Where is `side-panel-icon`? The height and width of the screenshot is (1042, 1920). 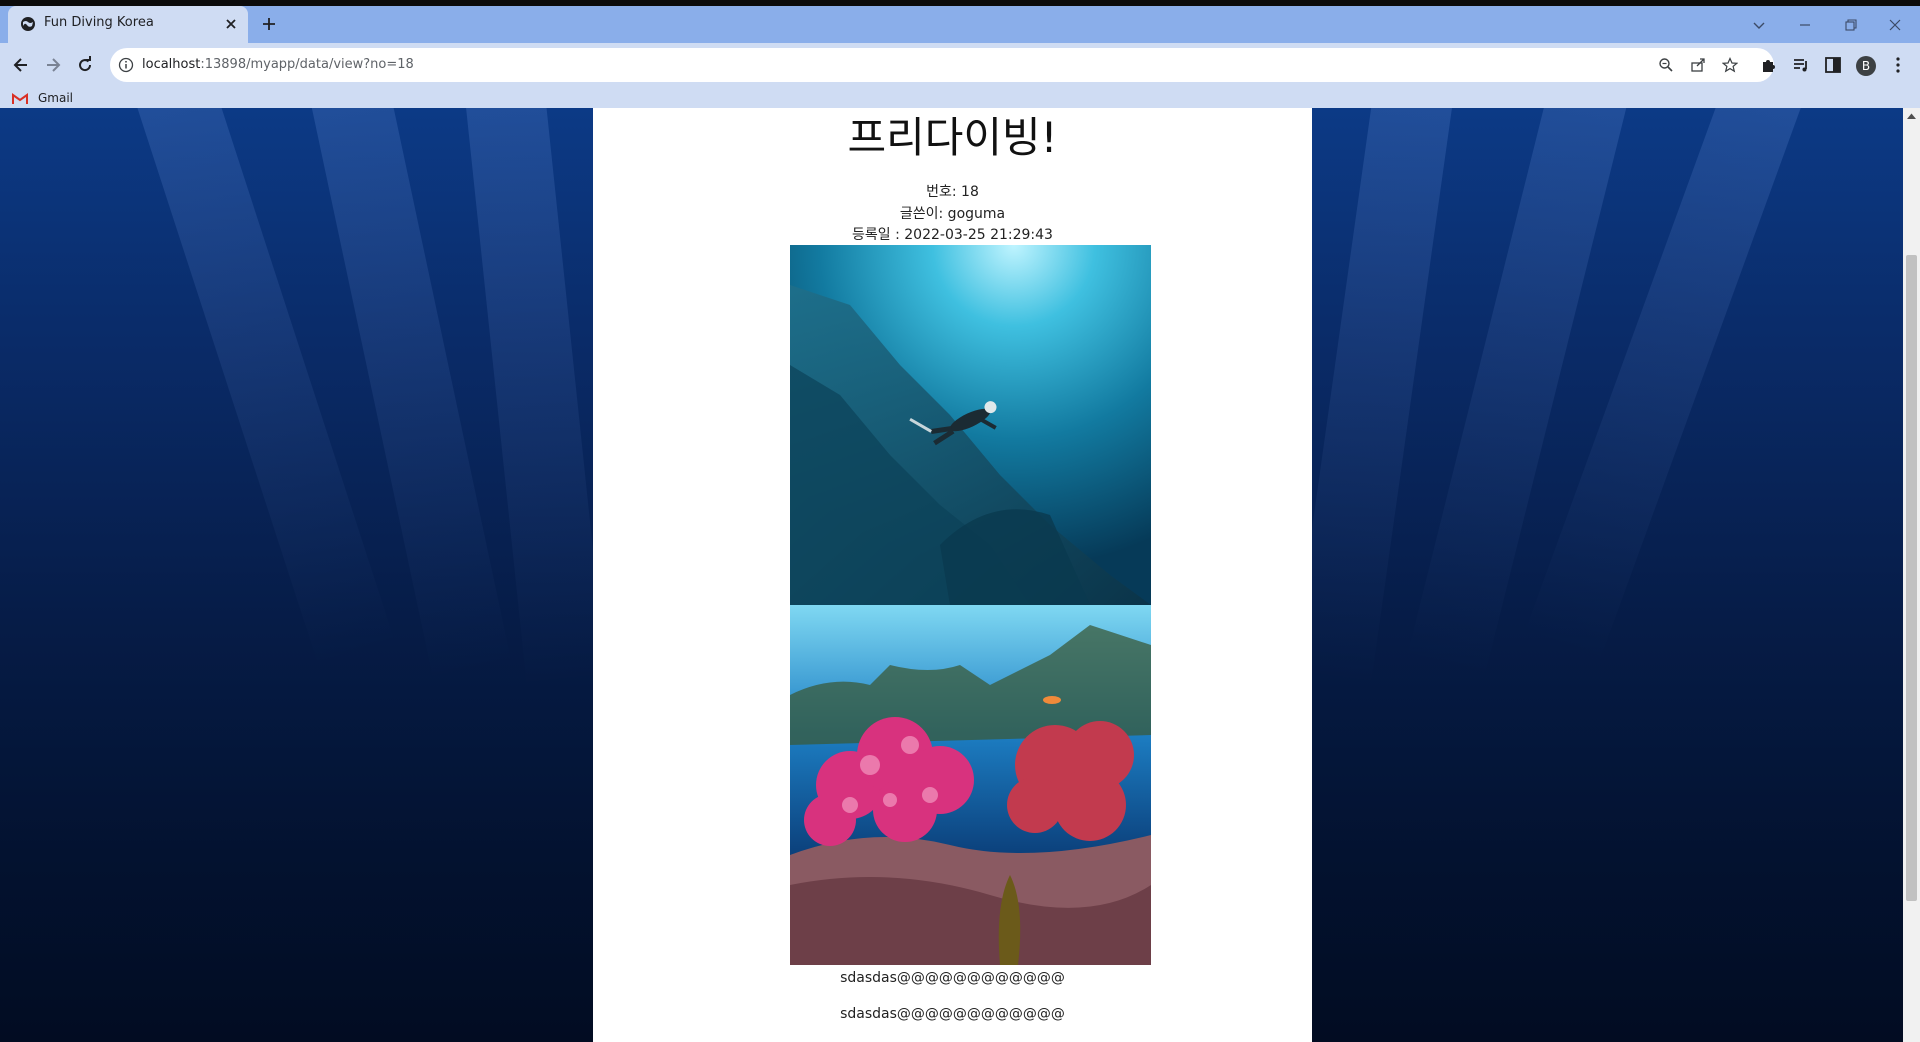
side-panel-icon is located at coordinates (1833, 65).